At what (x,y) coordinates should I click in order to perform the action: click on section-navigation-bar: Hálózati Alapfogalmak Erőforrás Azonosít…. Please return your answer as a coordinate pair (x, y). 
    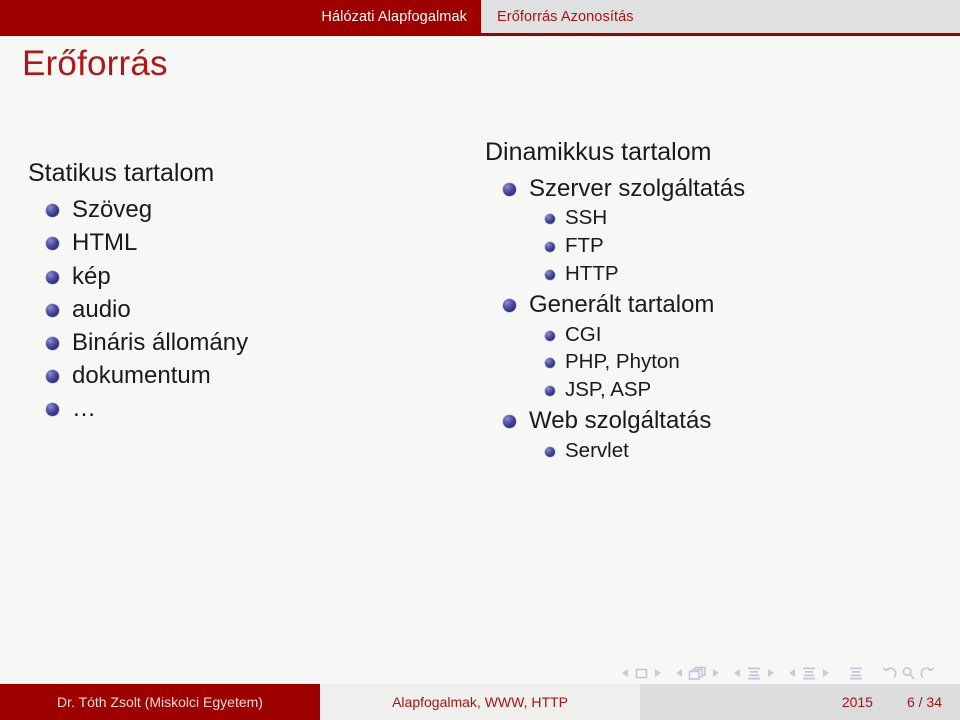
    Looking at the image, I should click on (480, 16).